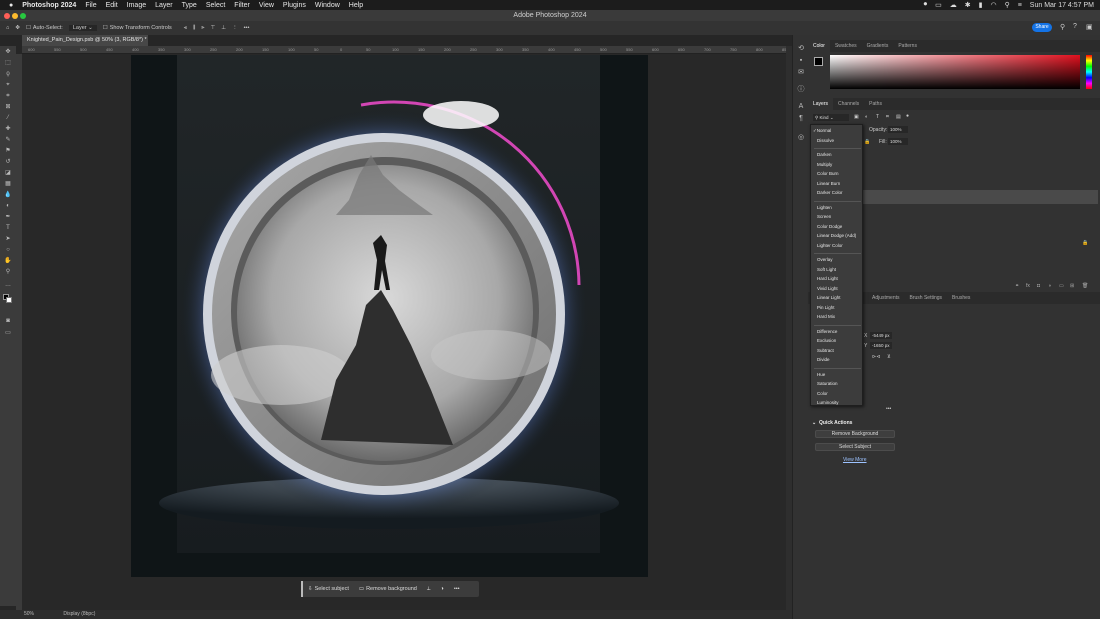  Describe the element at coordinates (840, 193) in the screenshot. I see `blend-mode-option: Darker Color` at that location.